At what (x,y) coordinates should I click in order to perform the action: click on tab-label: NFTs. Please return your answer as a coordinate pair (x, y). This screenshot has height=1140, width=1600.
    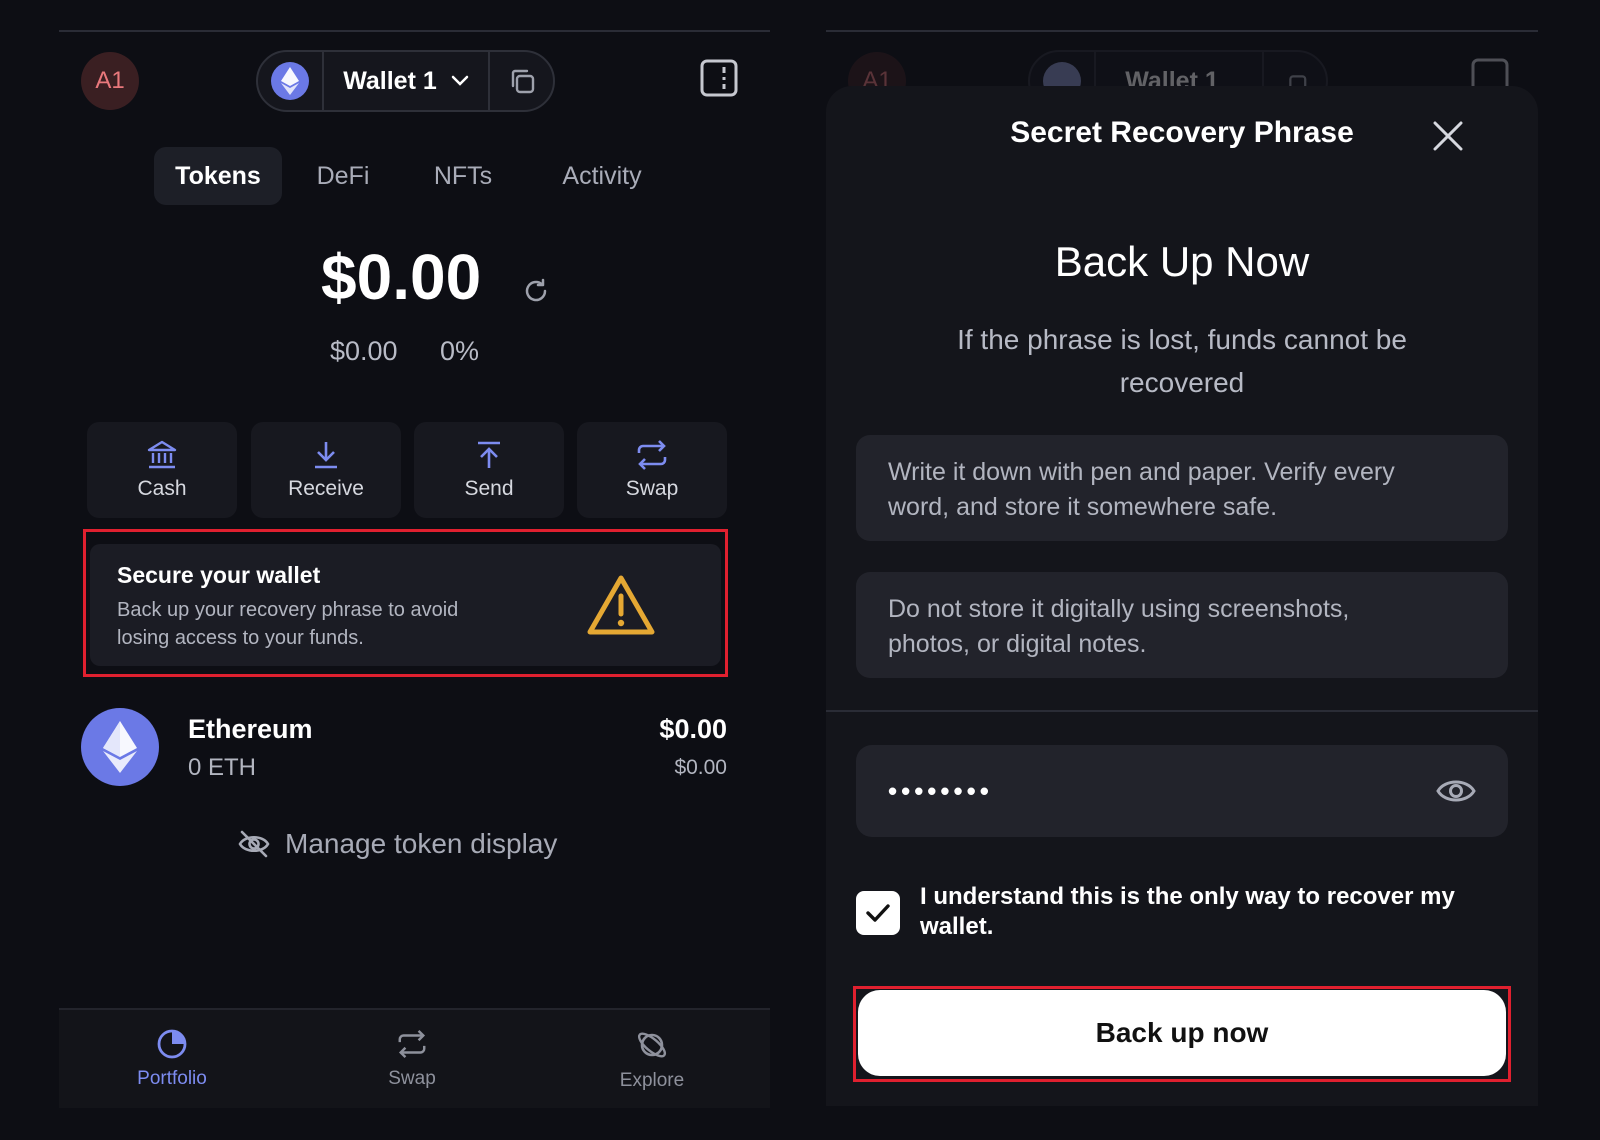
    Looking at the image, I should click on (463, 175).